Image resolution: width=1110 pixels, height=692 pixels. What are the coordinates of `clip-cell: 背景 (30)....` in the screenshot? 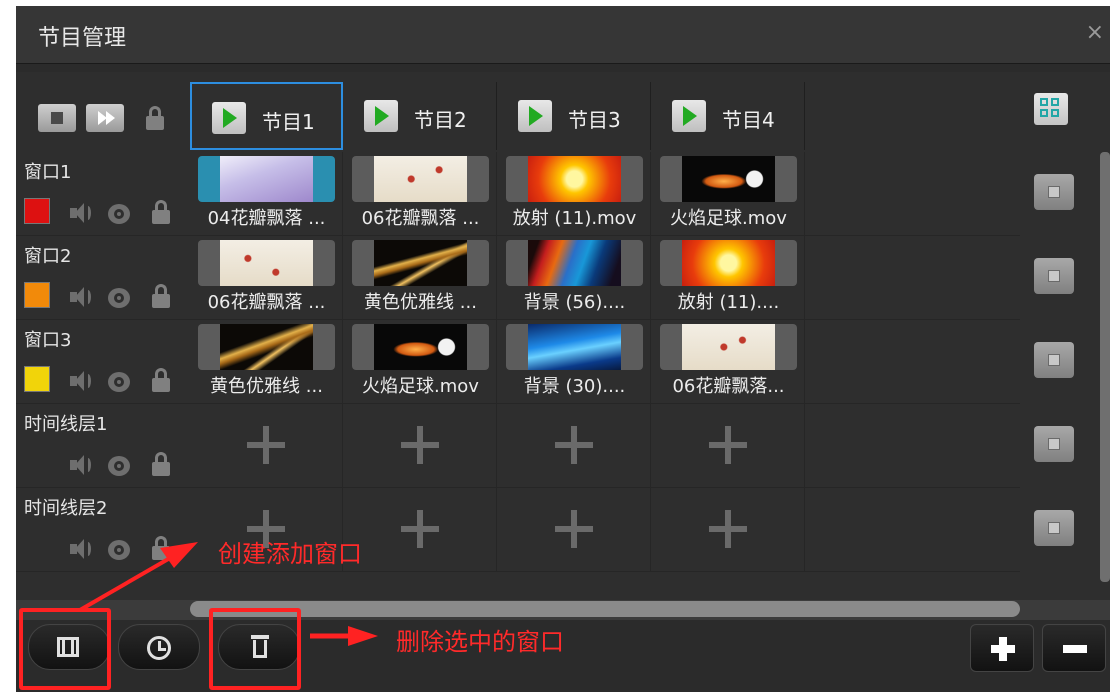 It's located at (574, 362).